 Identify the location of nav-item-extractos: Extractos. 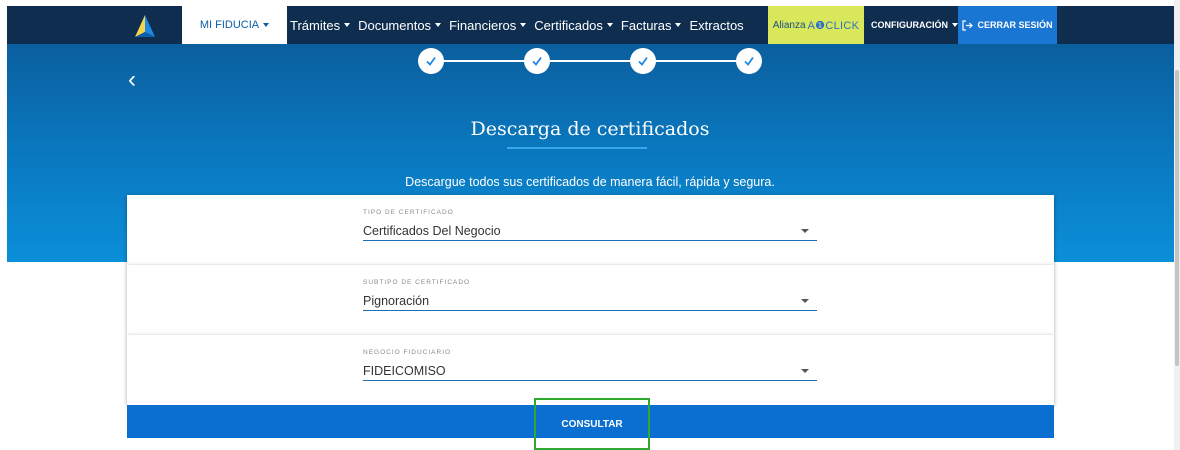
(716, 25).